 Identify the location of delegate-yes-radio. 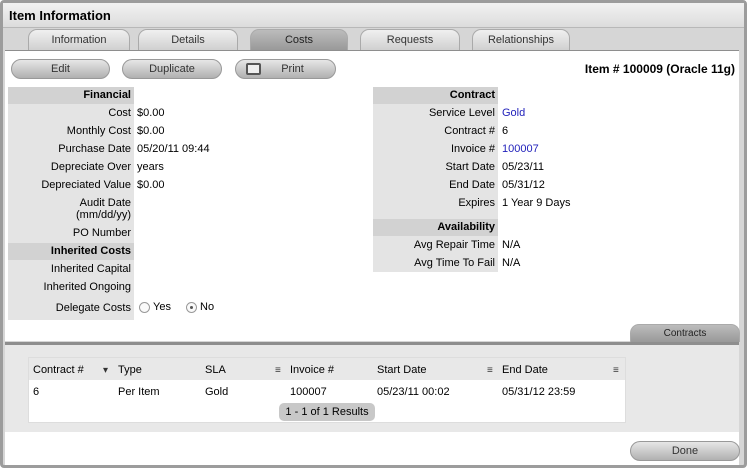
(144, 307).